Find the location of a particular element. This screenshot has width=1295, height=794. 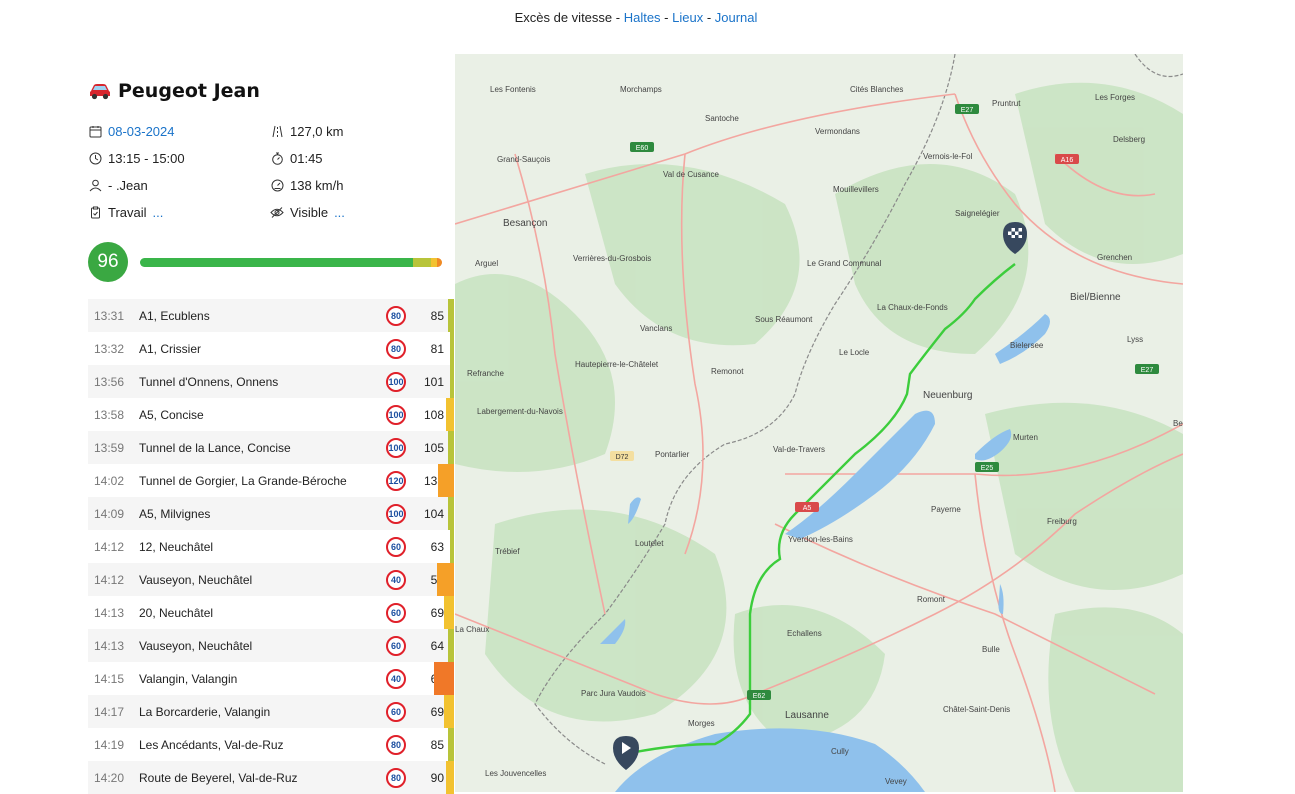

map-place-label: Vernois-le-Fol is located at coordinates (948, 156).